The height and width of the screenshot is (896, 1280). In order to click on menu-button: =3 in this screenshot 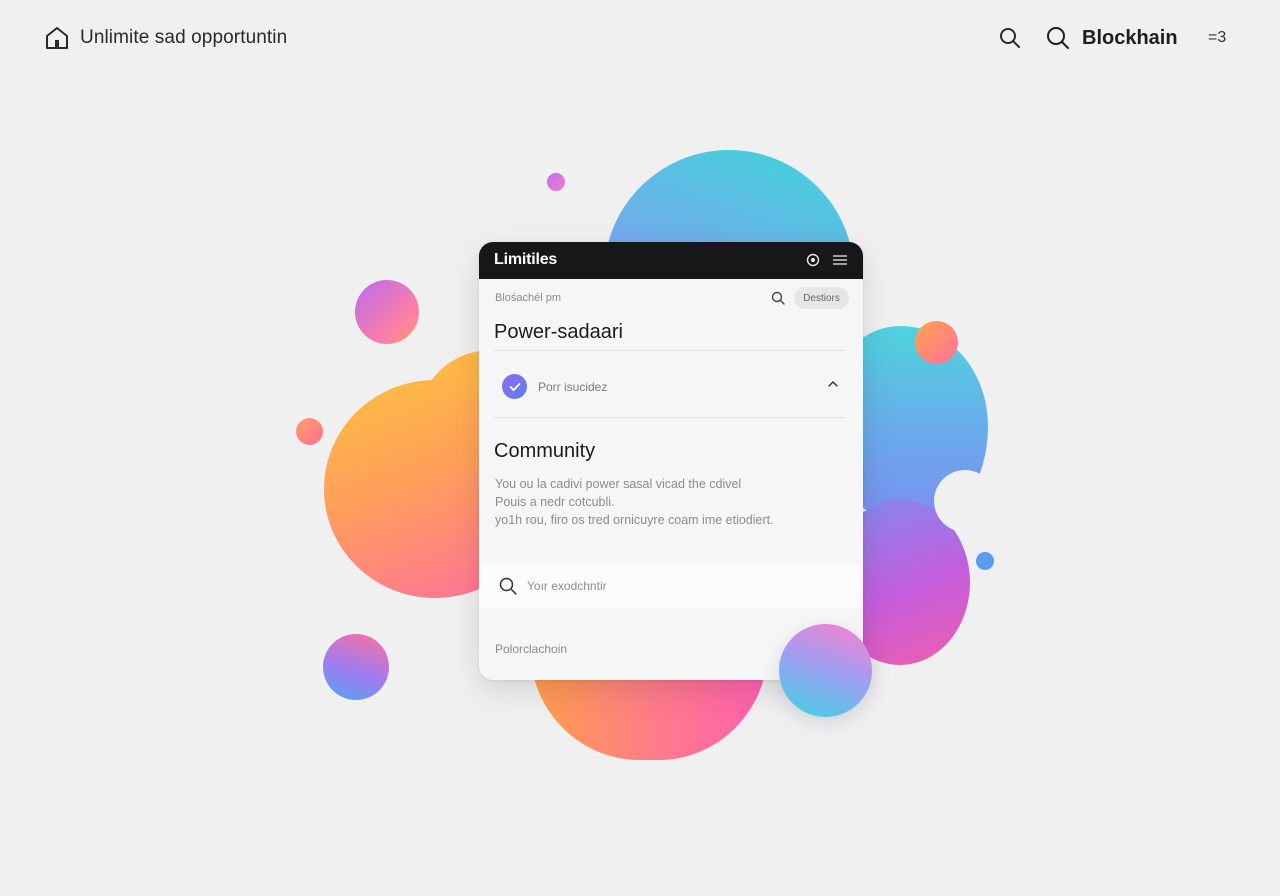, I will do `click(1217, 38)`.